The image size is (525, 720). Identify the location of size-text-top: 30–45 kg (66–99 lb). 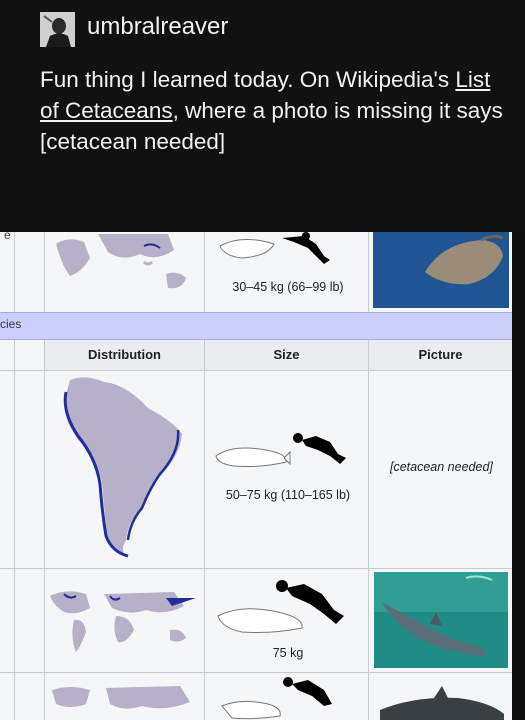
(288, 287).